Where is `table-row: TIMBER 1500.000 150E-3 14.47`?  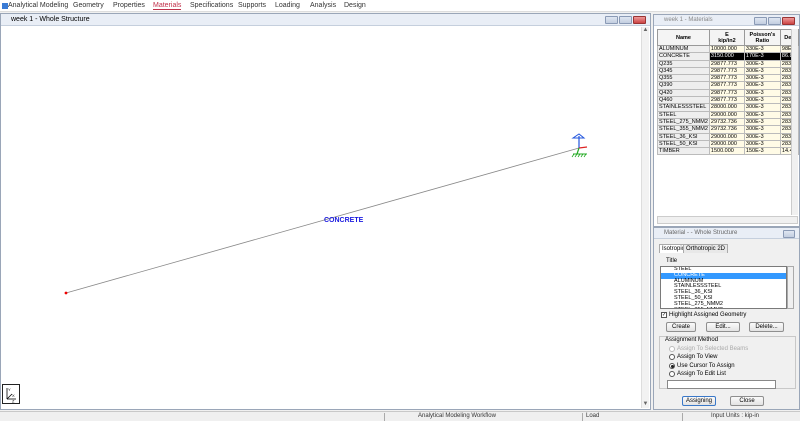
table-row: TIMBER 1500.000 150E-3 14.47 is located at coordinates (728, 151).